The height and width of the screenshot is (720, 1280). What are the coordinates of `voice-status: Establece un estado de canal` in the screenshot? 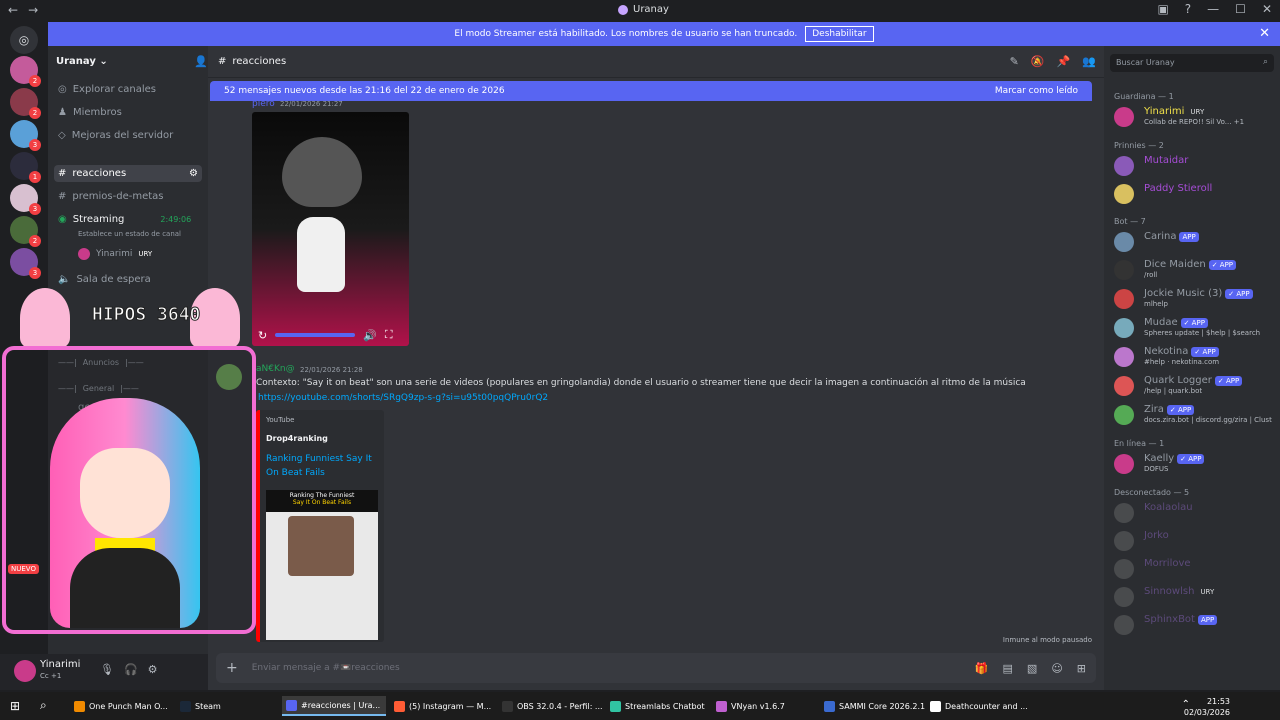 It's located at (129, 234).